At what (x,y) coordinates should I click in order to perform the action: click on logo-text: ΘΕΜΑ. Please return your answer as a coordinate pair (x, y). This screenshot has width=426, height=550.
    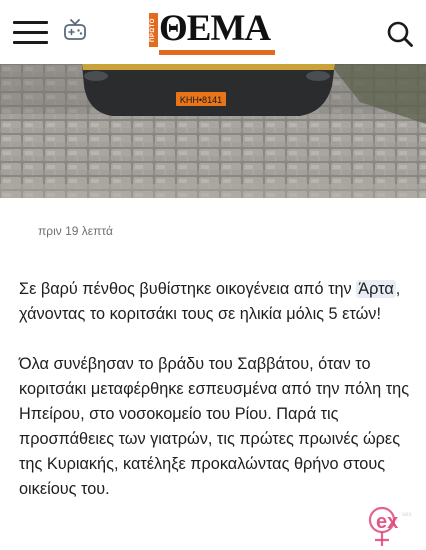
    Looking at the image, I should click on (215, 28).